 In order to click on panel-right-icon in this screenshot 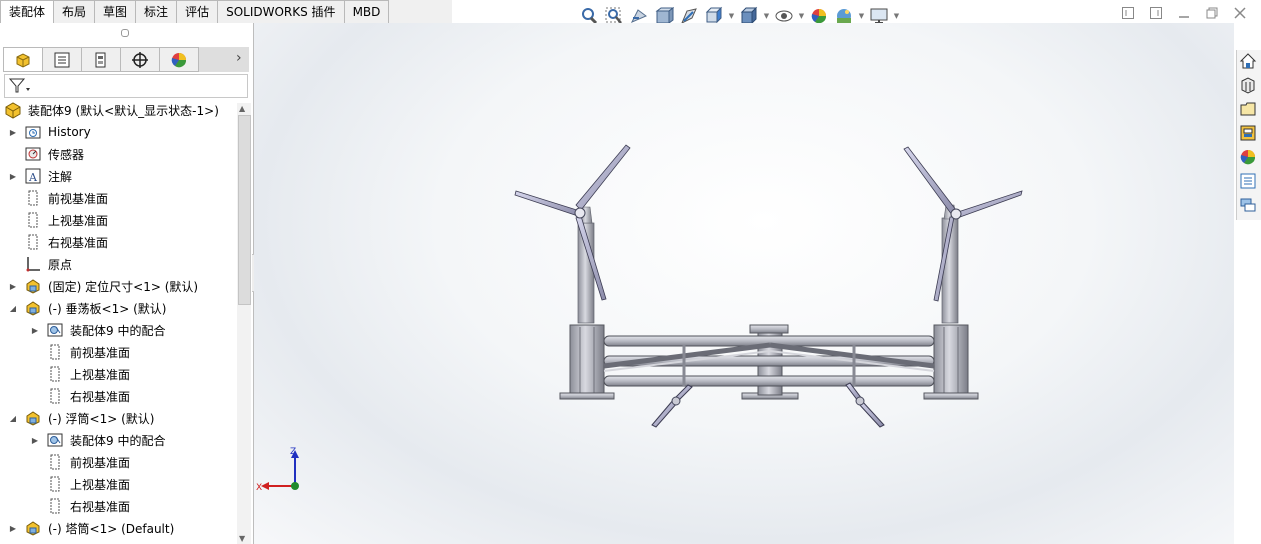, I will do `click(1156, 13)`.